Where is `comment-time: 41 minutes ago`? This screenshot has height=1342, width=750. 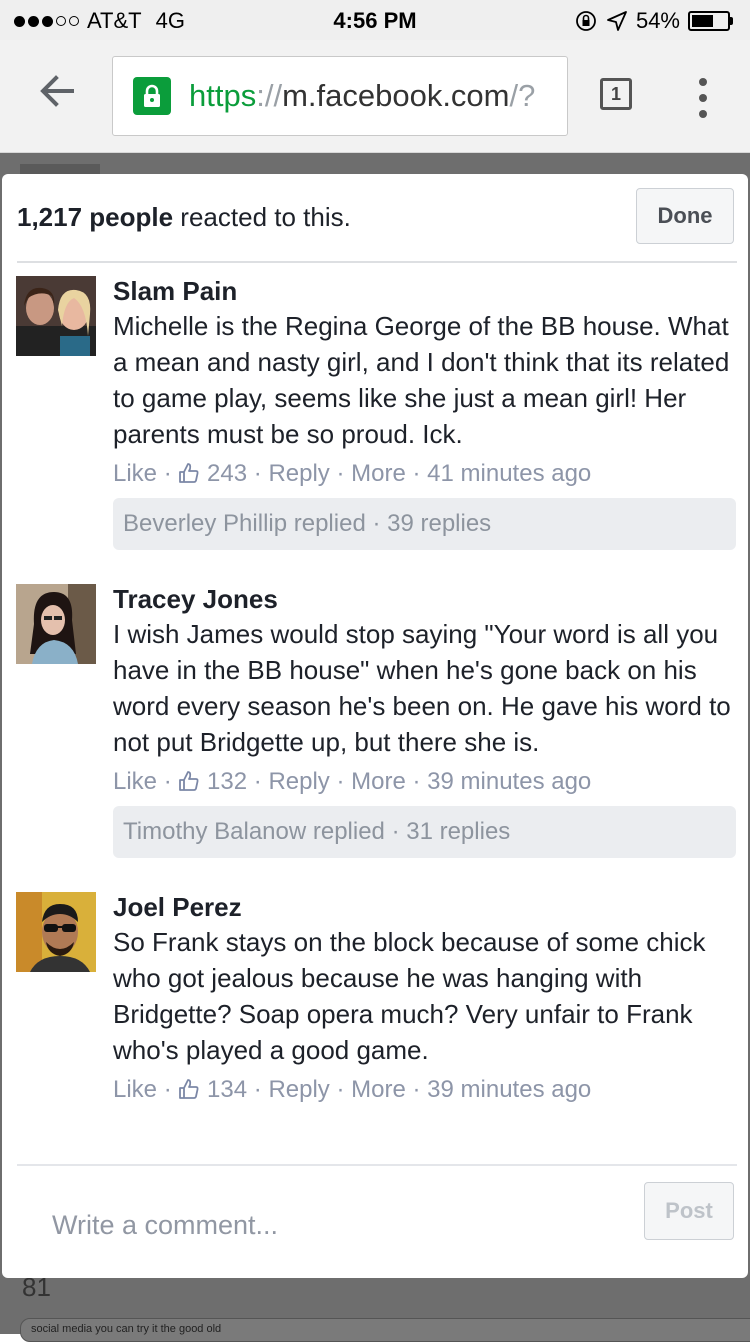
comment-time: 41 minutes ago is located at coordinates (509, 473).